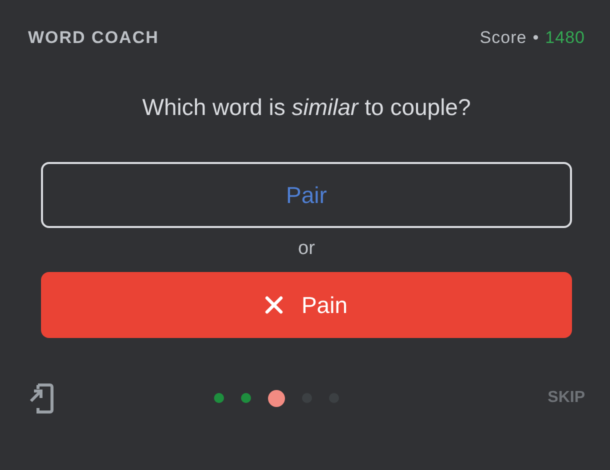 This screenshot has width=610, height=470. What do you see at coordinates (306, 108) in the screenshot?
I see `question-text: Which word is similar to couple?` at bounding box center [306, 108].